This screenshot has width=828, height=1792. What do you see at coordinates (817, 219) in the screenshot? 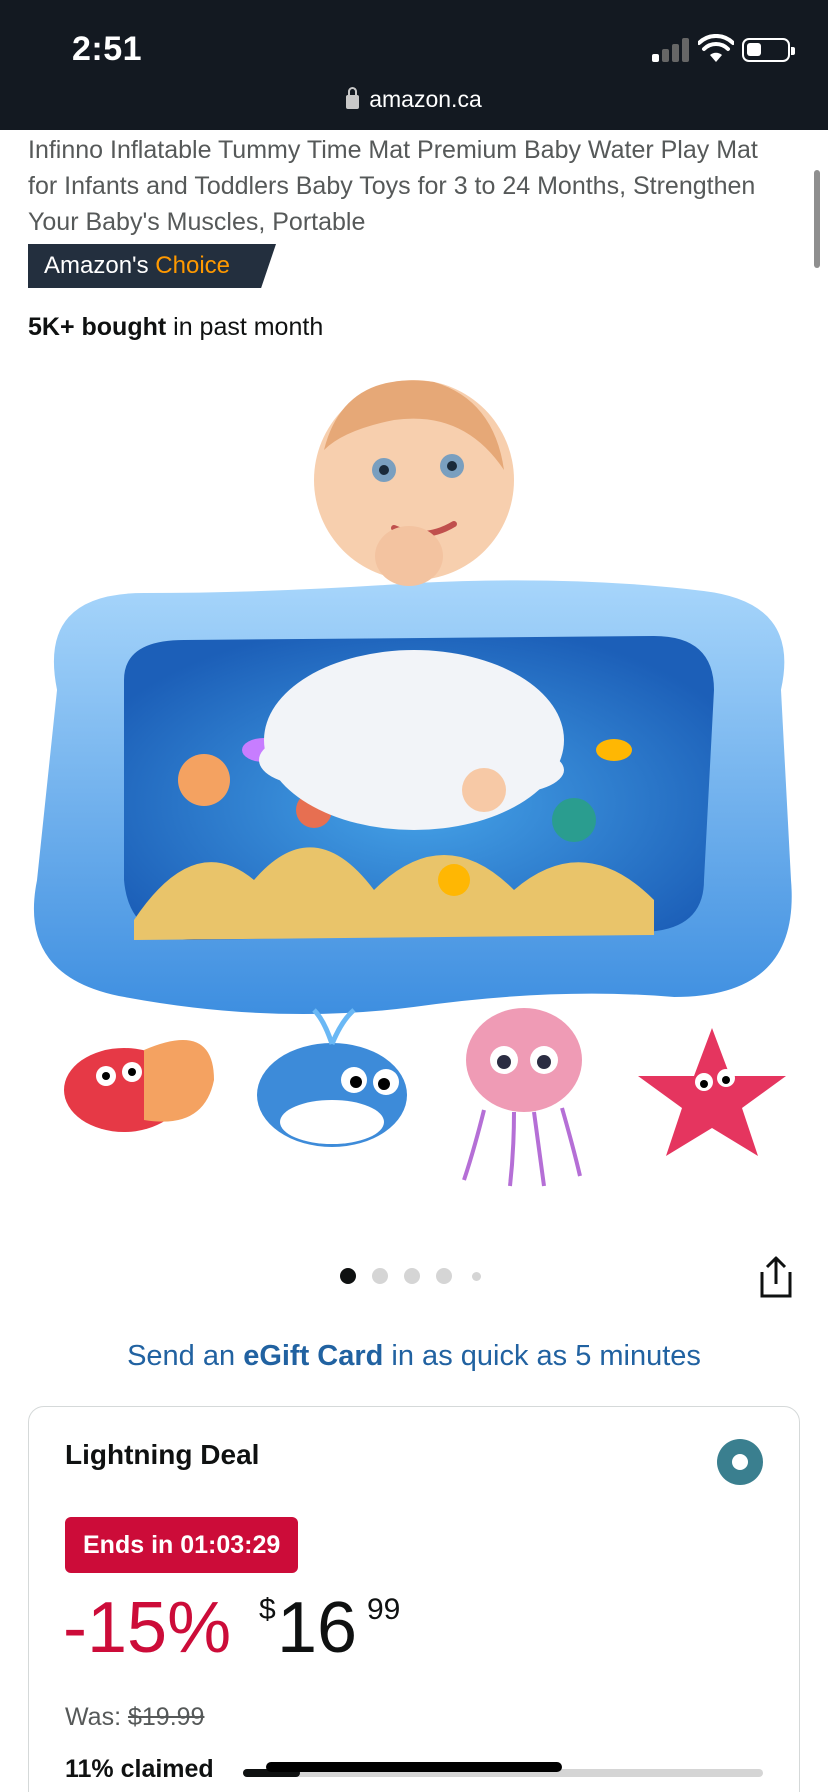
I see `page-scrollbar` at bounding box center [817, 219].